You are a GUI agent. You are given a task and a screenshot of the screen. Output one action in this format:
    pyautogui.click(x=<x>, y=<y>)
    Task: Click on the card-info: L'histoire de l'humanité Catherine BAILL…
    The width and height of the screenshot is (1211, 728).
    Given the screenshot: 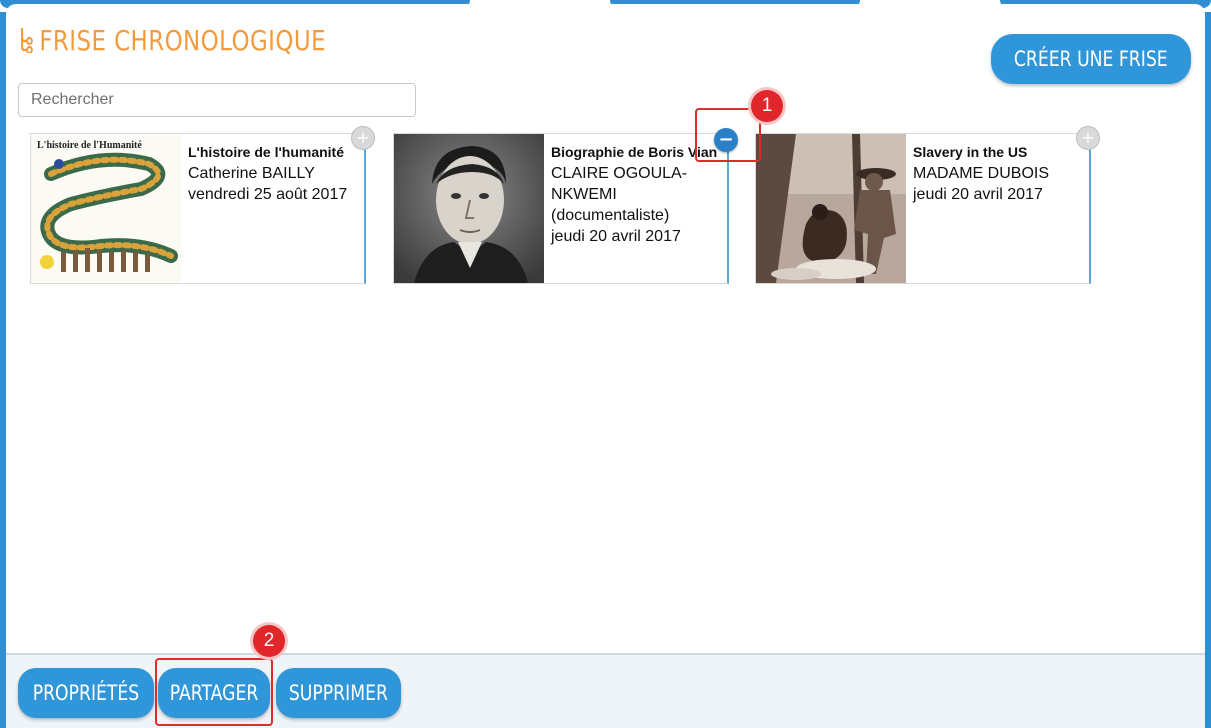 What is the action you would take?
    pyautogui.click(x=273, y=173)
    